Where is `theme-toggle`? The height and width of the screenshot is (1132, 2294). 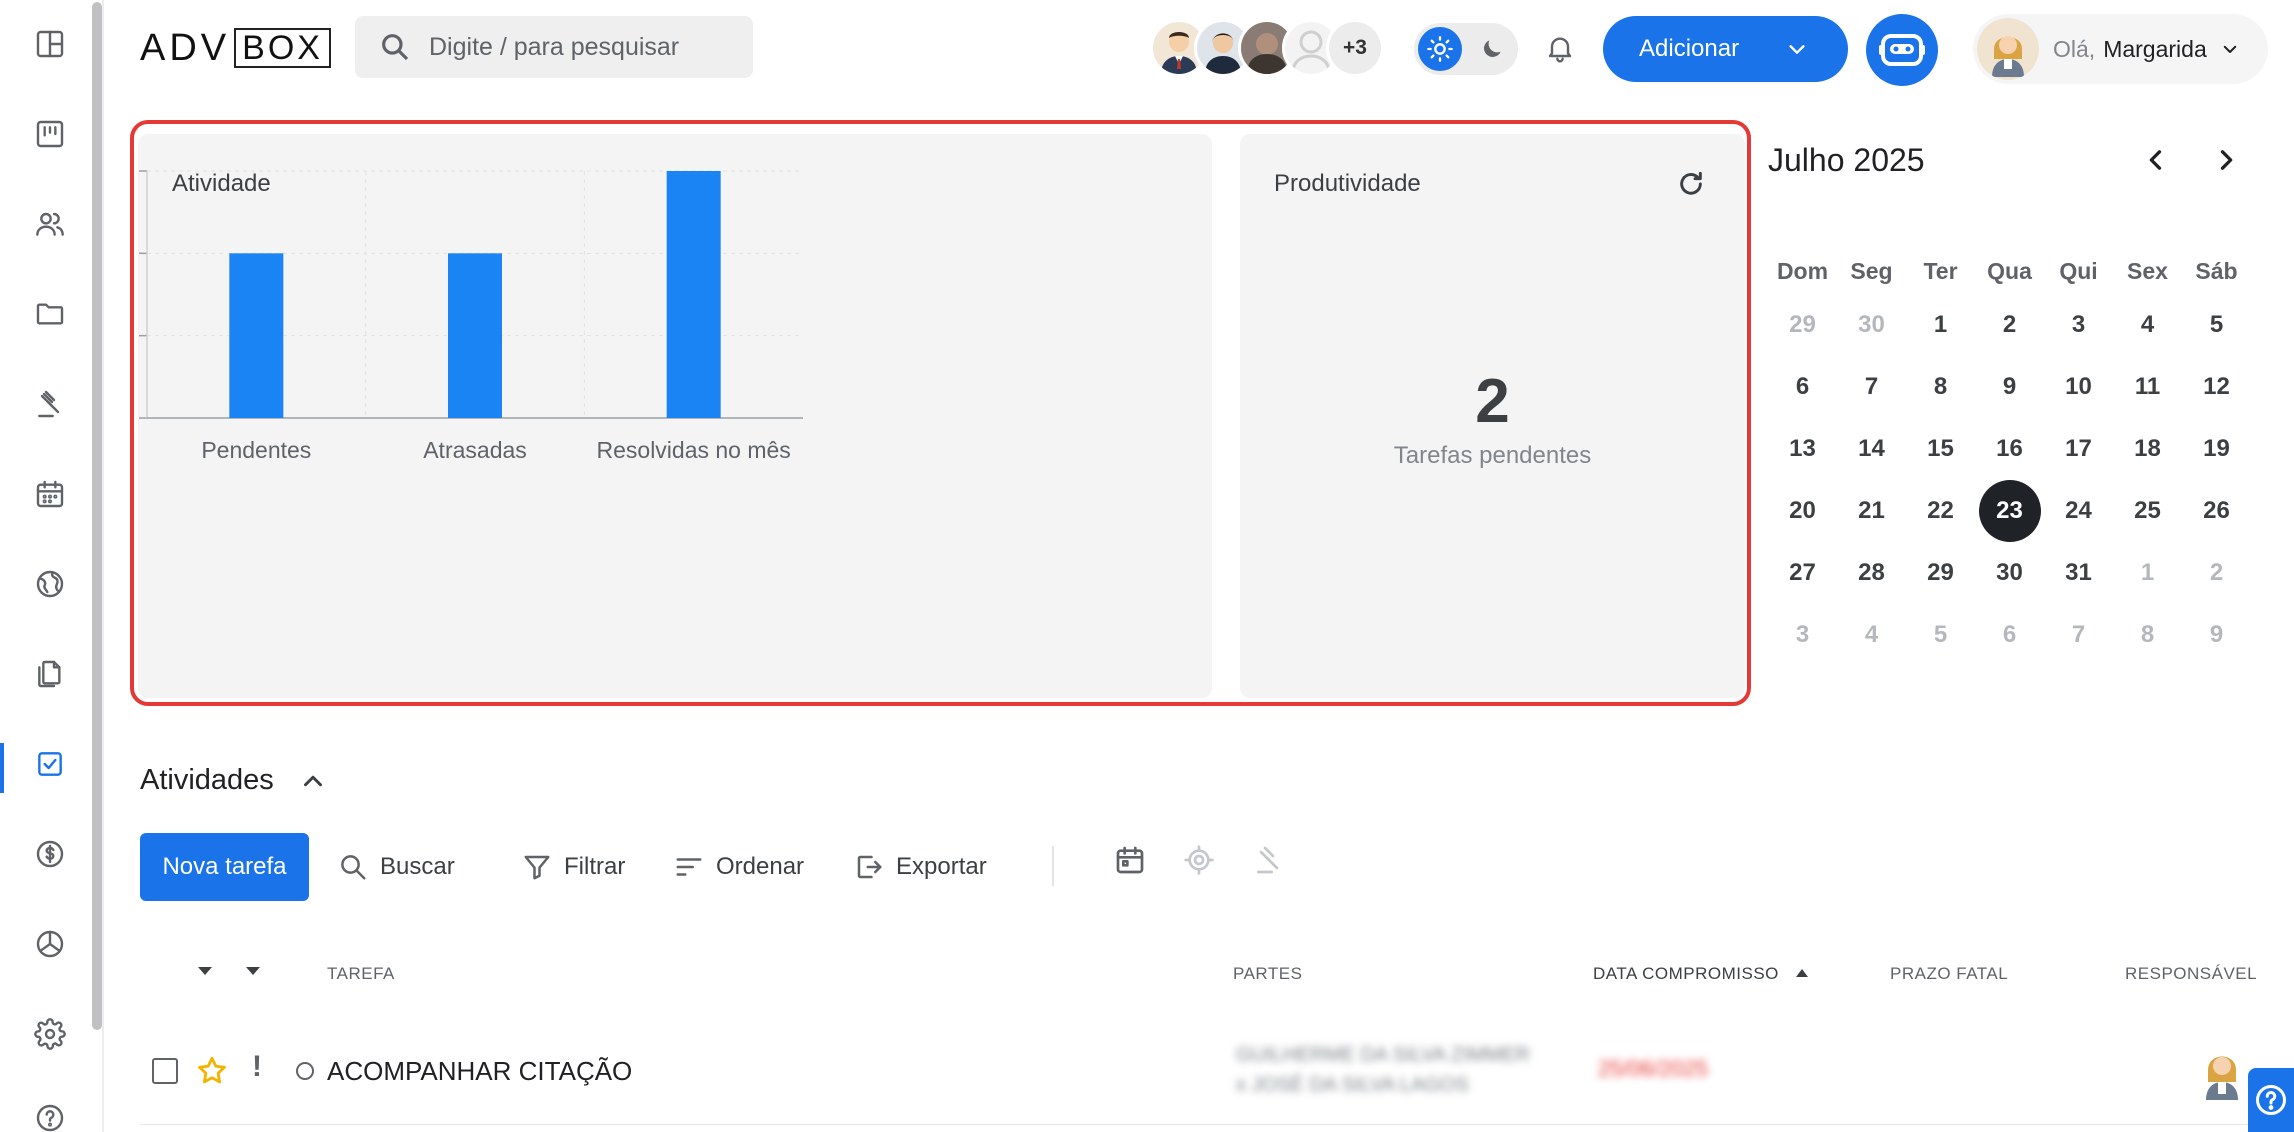 theme-toggle is located at coordinates (1466, 49).